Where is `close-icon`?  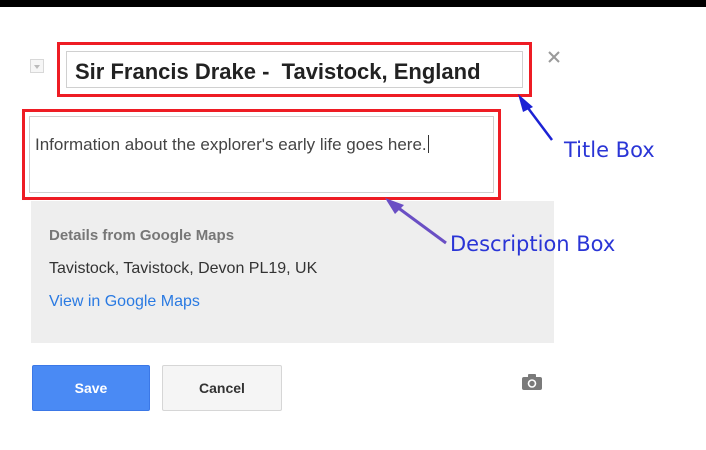
close-icon is located at coordinates (554, 57).